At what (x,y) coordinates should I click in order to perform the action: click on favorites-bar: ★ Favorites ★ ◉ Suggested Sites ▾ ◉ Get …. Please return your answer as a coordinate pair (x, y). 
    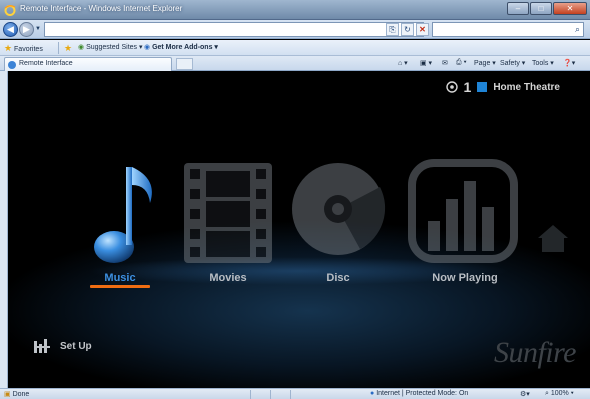
    Looking at the image, I should click on (295, 48).